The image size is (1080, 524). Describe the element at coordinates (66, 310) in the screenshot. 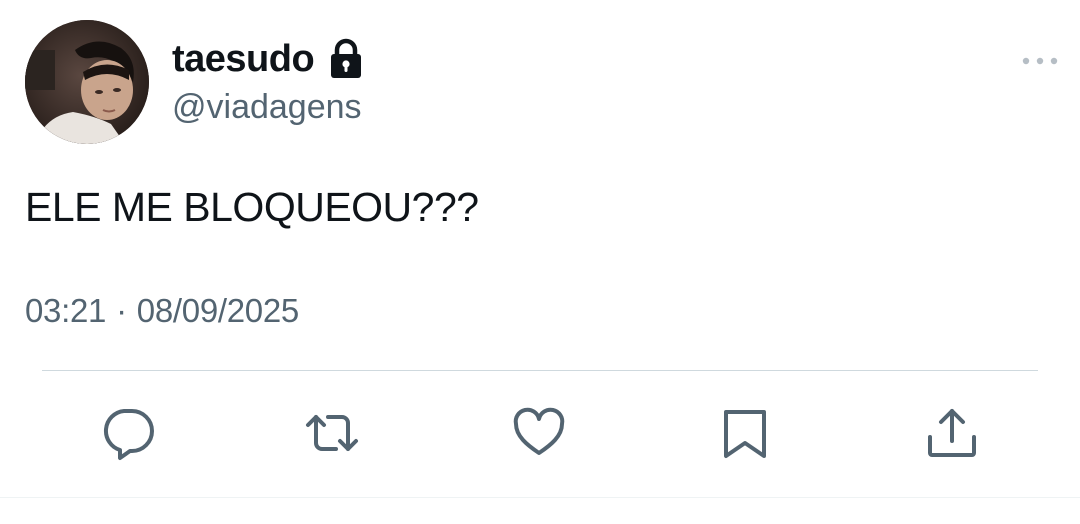

I see `tweet-time: 03:21` at that location.